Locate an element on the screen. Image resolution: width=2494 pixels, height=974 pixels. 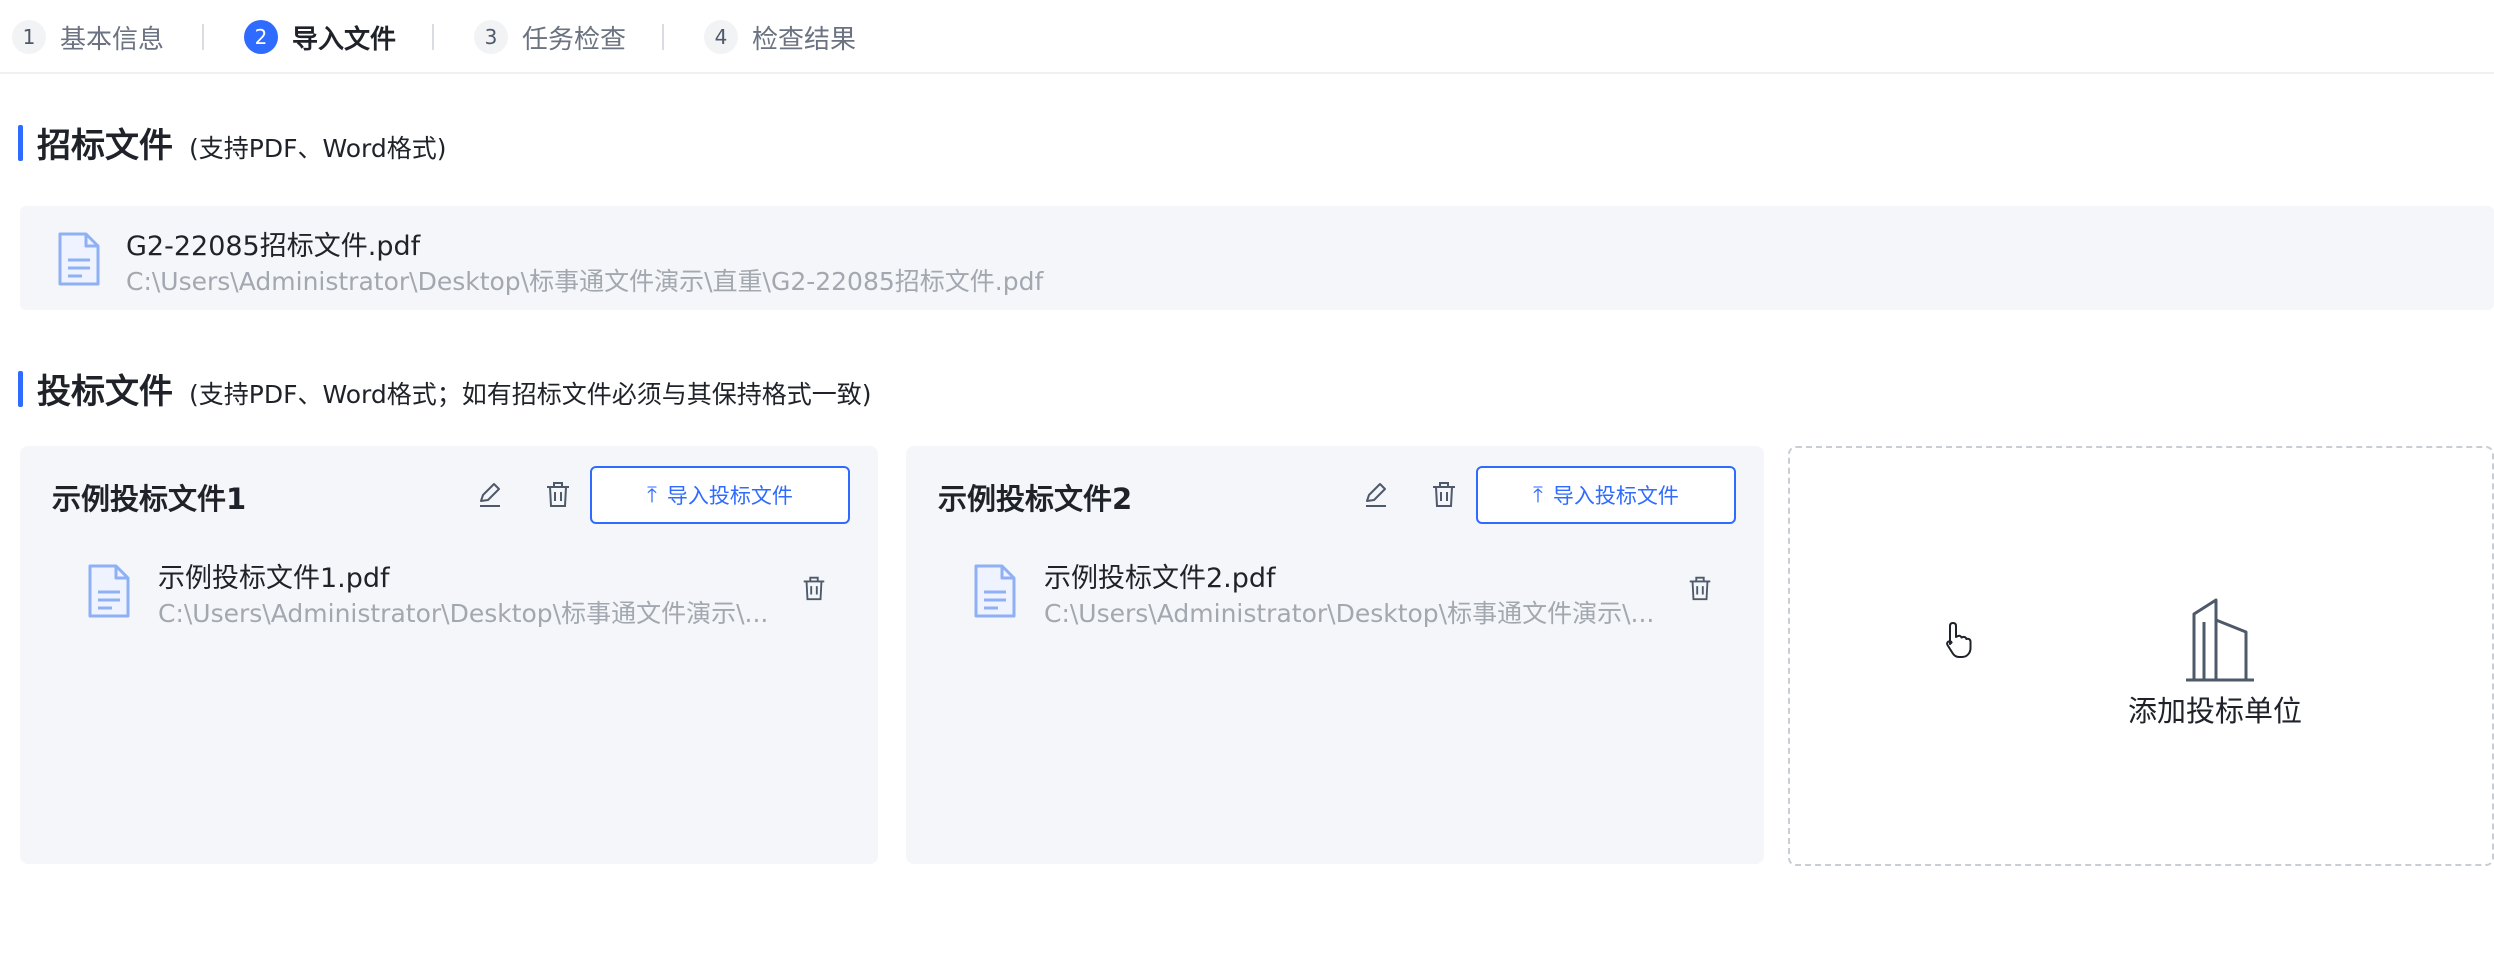
step-label: 任务检查 is located at coordinates (574, 39).